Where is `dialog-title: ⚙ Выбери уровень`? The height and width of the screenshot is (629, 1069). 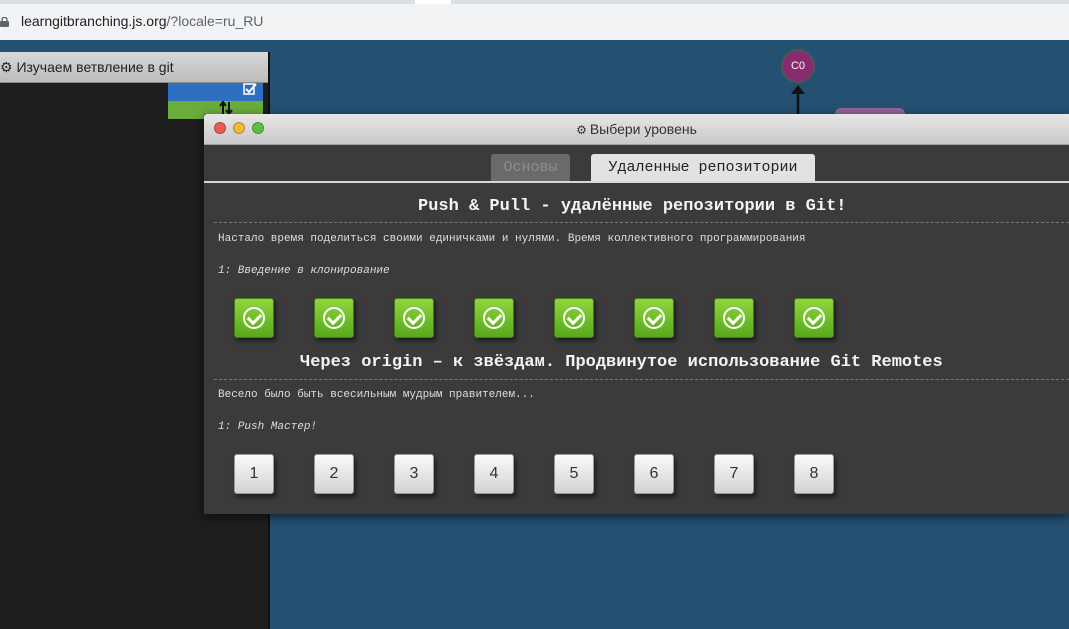 dialog-title: ⚙ Выбери уровень is located at coordinates (636, 129).